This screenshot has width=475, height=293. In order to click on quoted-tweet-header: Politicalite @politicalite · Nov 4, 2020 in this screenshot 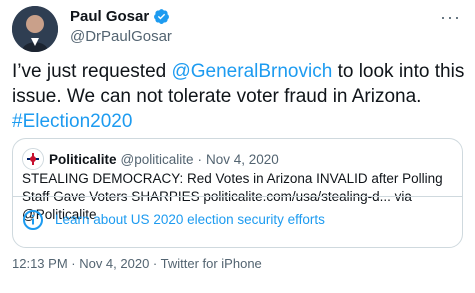, I will do `click(150, 159)`.